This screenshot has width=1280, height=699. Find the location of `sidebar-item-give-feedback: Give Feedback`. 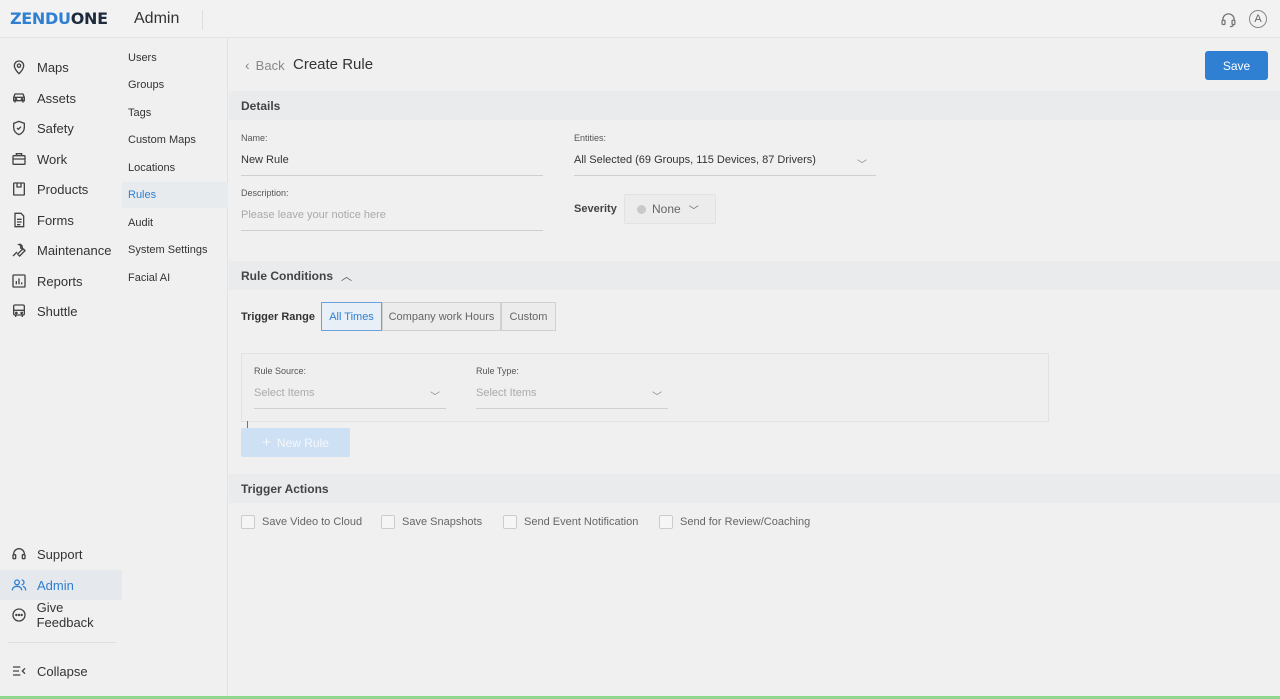

sidebar-item-give-feedback: Give Feedback is located at coordinates (61, 615).